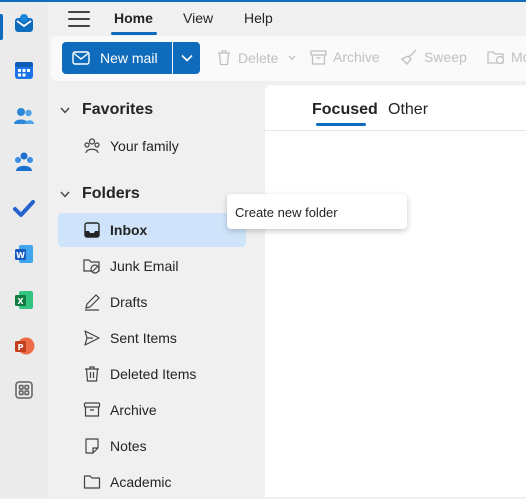  Describe the element at coordinates (129, 230) in the screenshot. I see `folder-label: Inbox` at that location.